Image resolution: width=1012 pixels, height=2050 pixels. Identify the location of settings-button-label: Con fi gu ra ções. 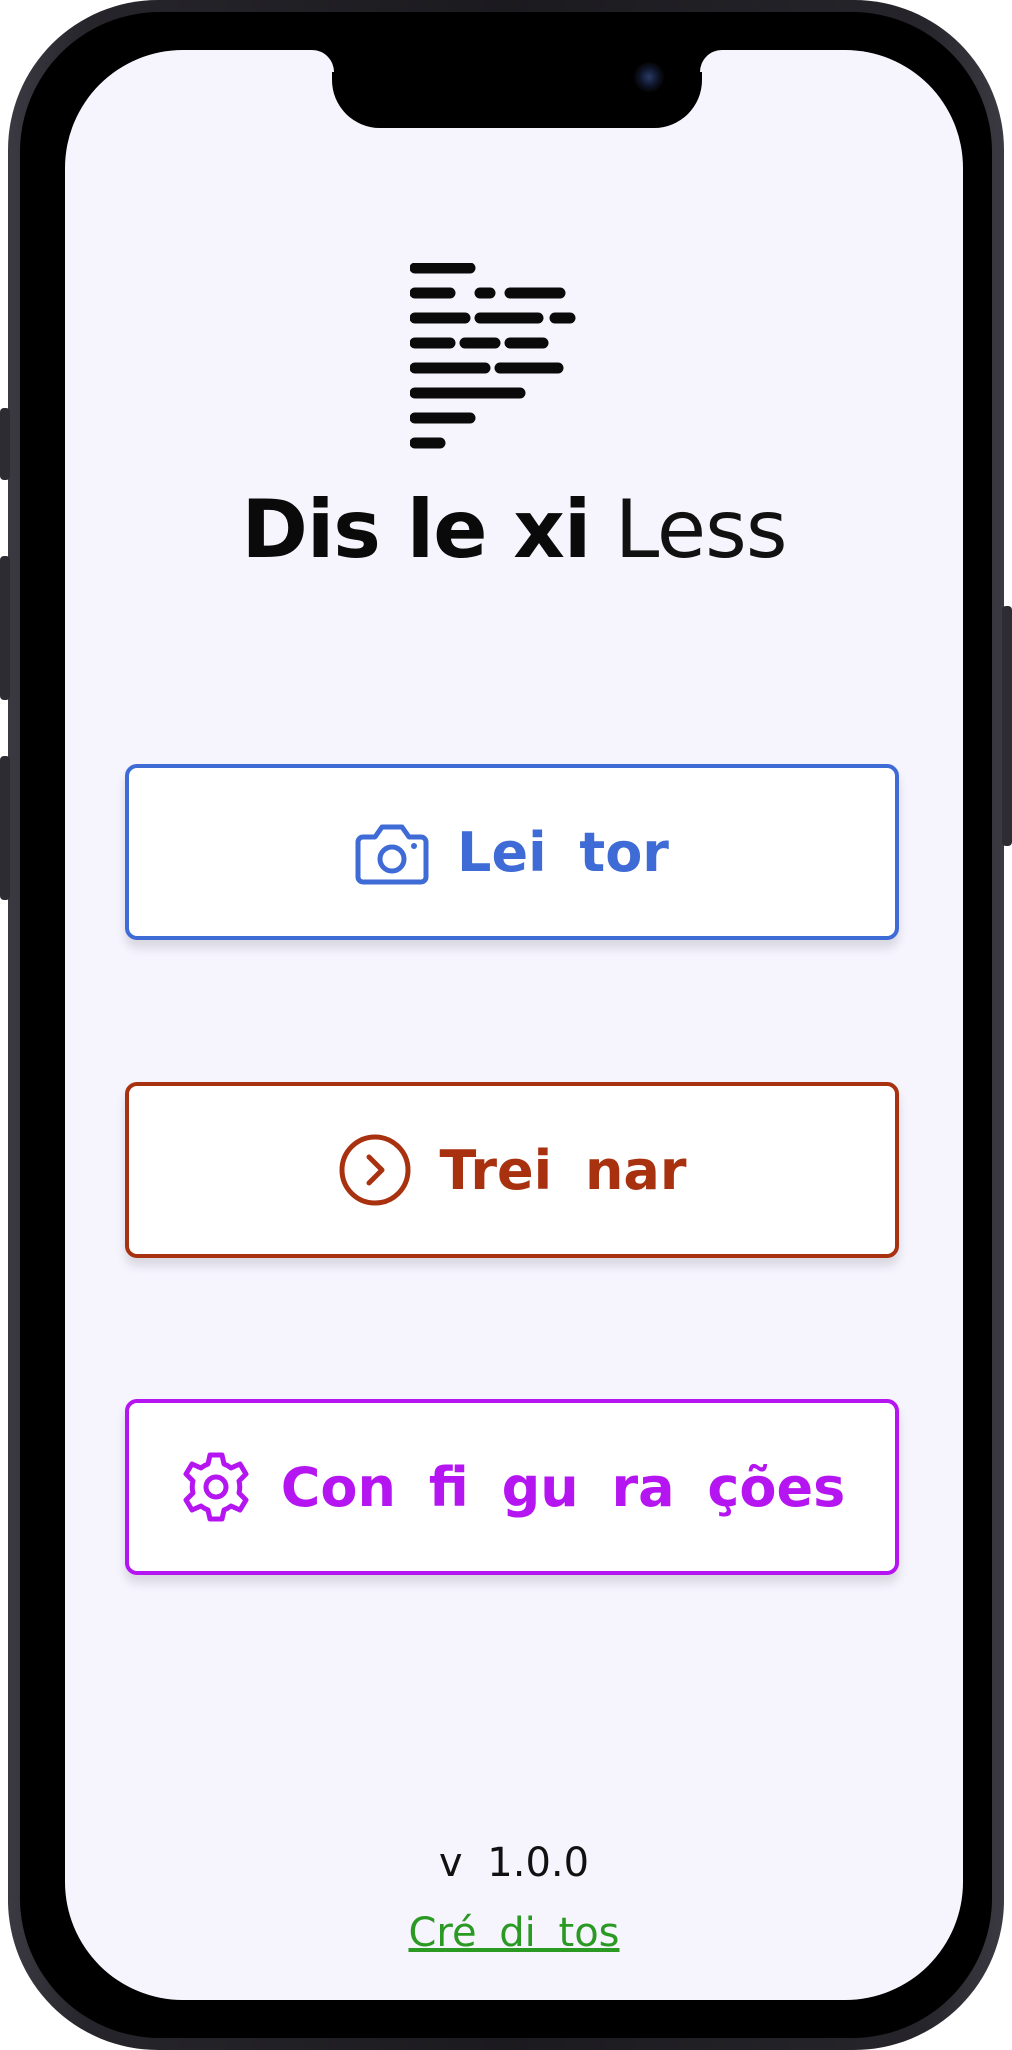
(563, 1487).